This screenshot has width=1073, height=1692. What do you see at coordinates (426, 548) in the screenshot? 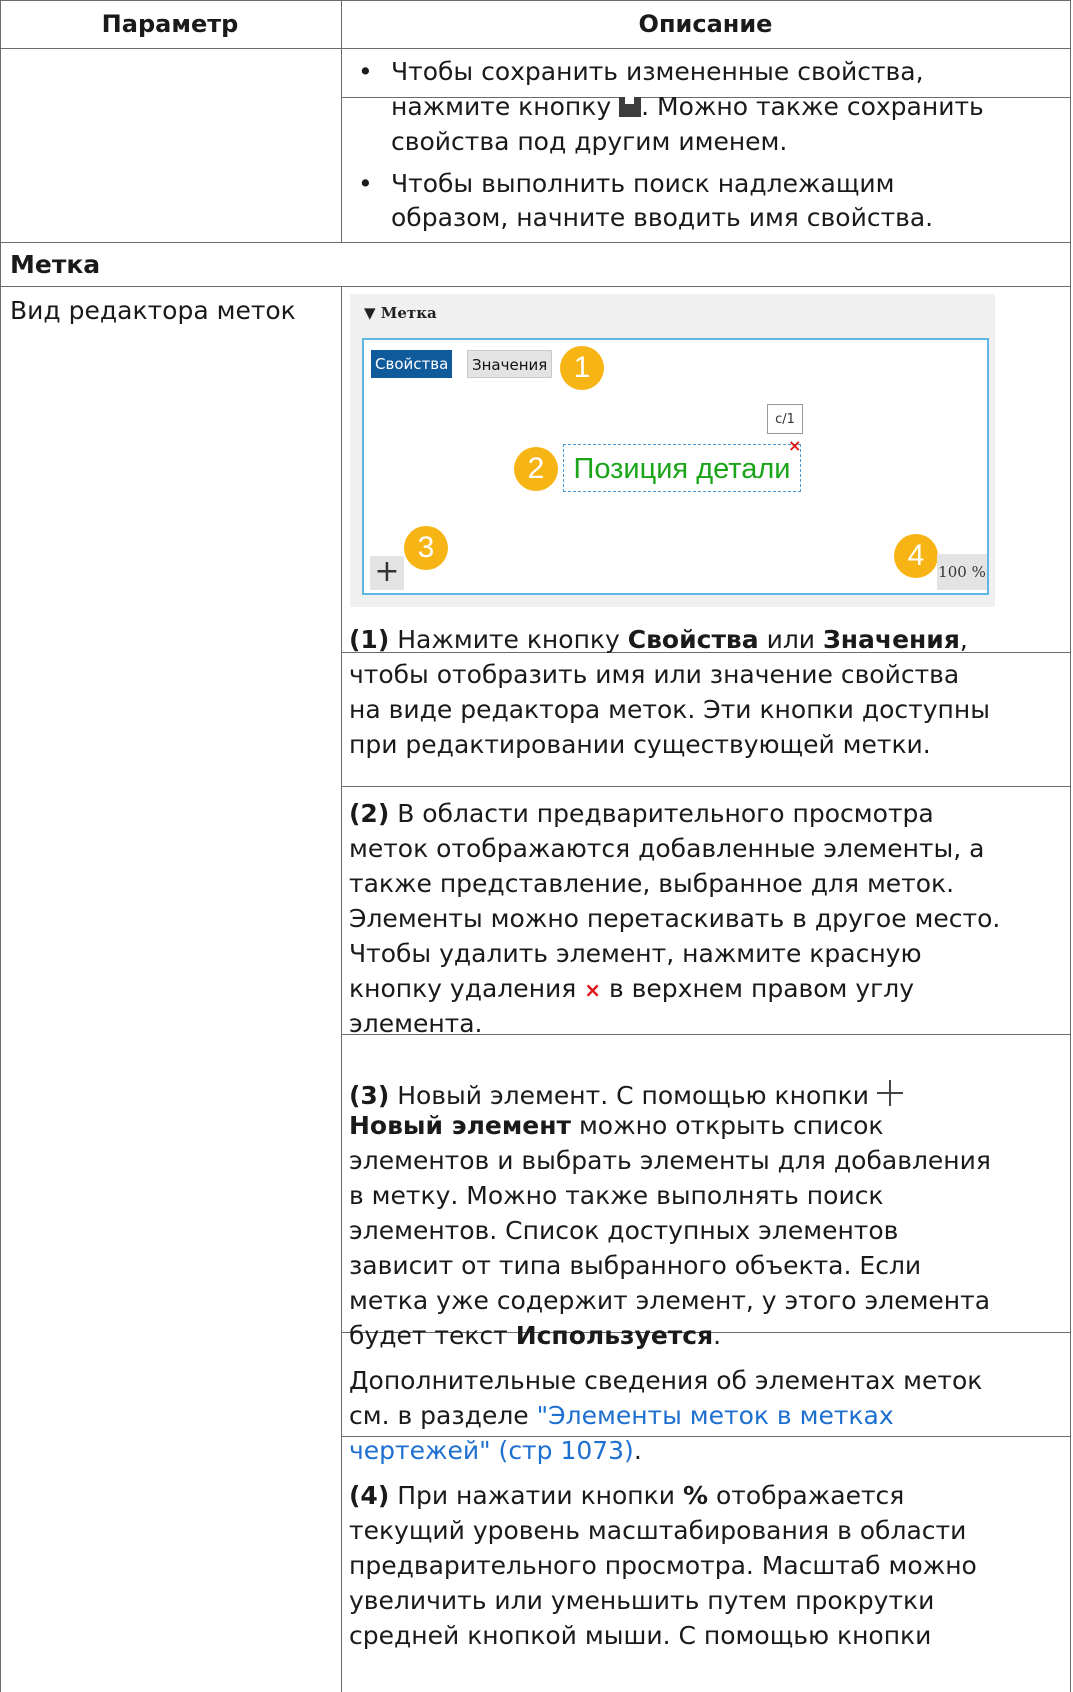
I see `callout-3: 3` at bounding box center [426, 548].